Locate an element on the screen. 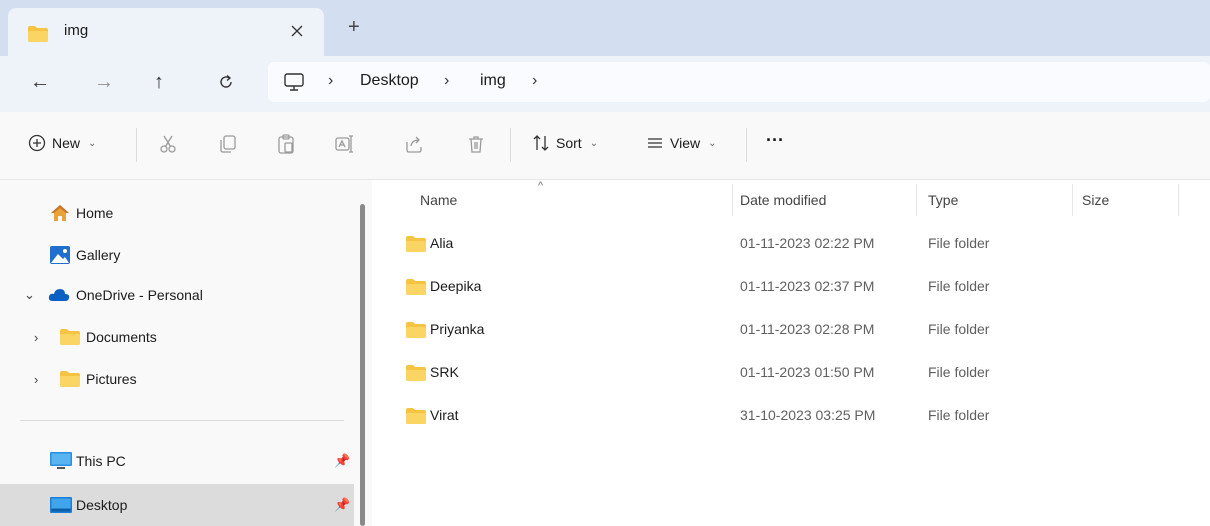 The width and height of the screenshot is (1210, 526). file-name: SRK is located at coordinates (444, 372).